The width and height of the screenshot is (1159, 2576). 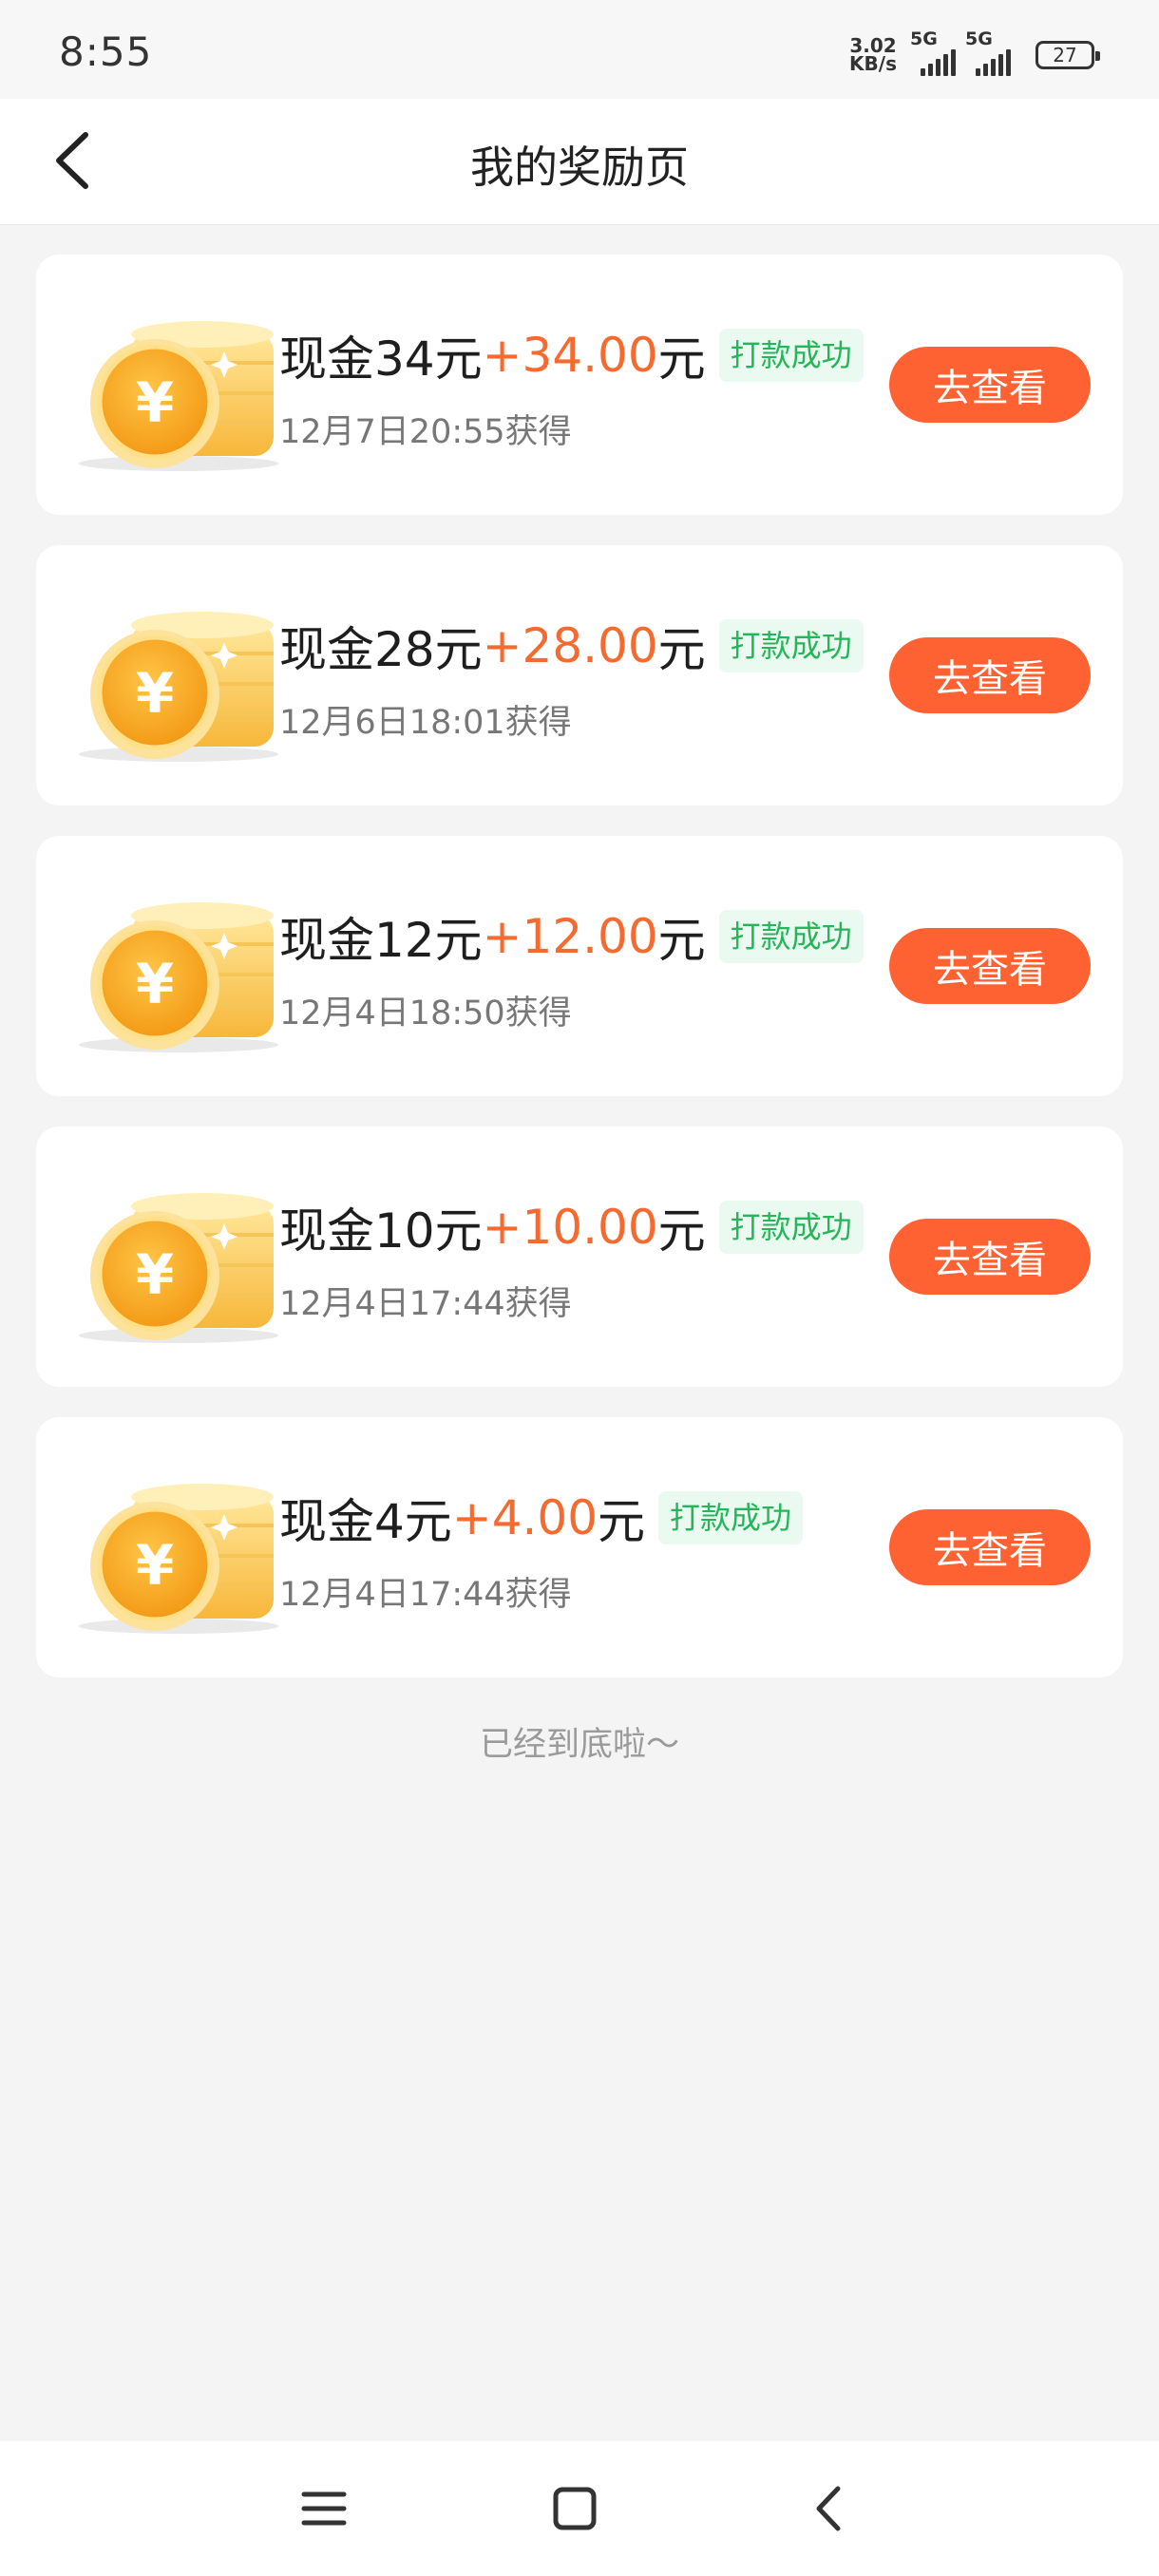 I want to click on reward-title: 现金28元, so click(x=381, y=649).